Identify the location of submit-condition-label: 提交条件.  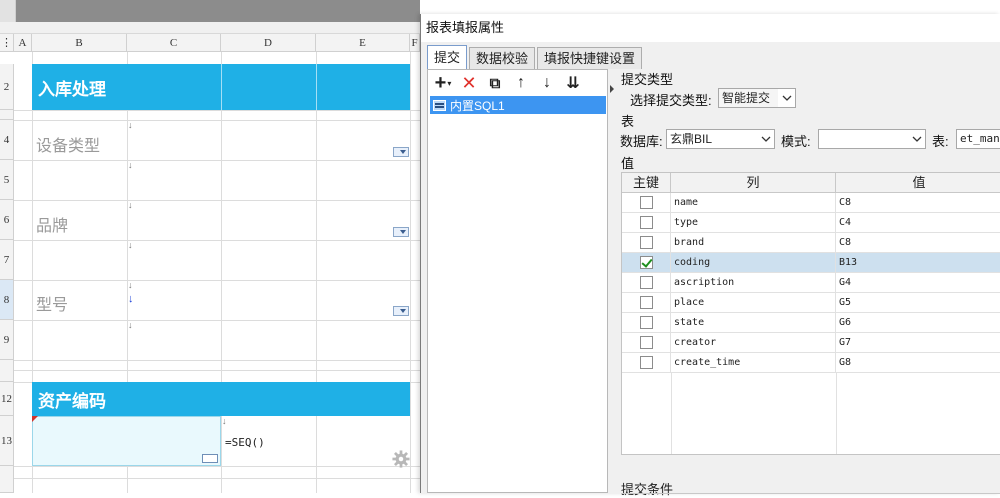
(647, 489).